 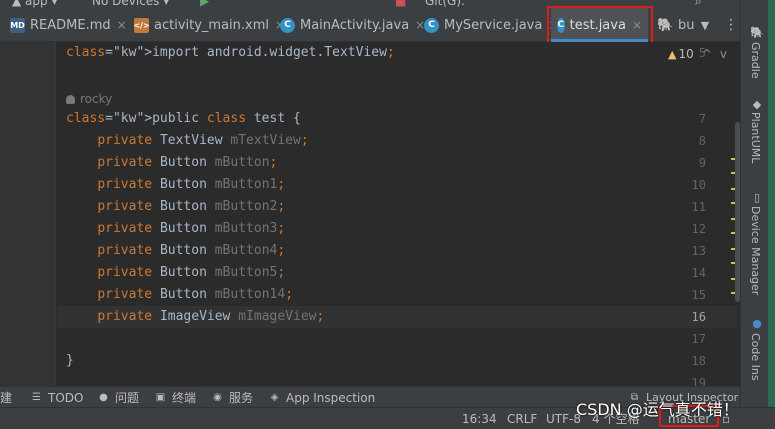 What do you see at coordinates (127, 398) in the screenshot?
I see `problems-label: 问题` at bounding box center [127, 398].